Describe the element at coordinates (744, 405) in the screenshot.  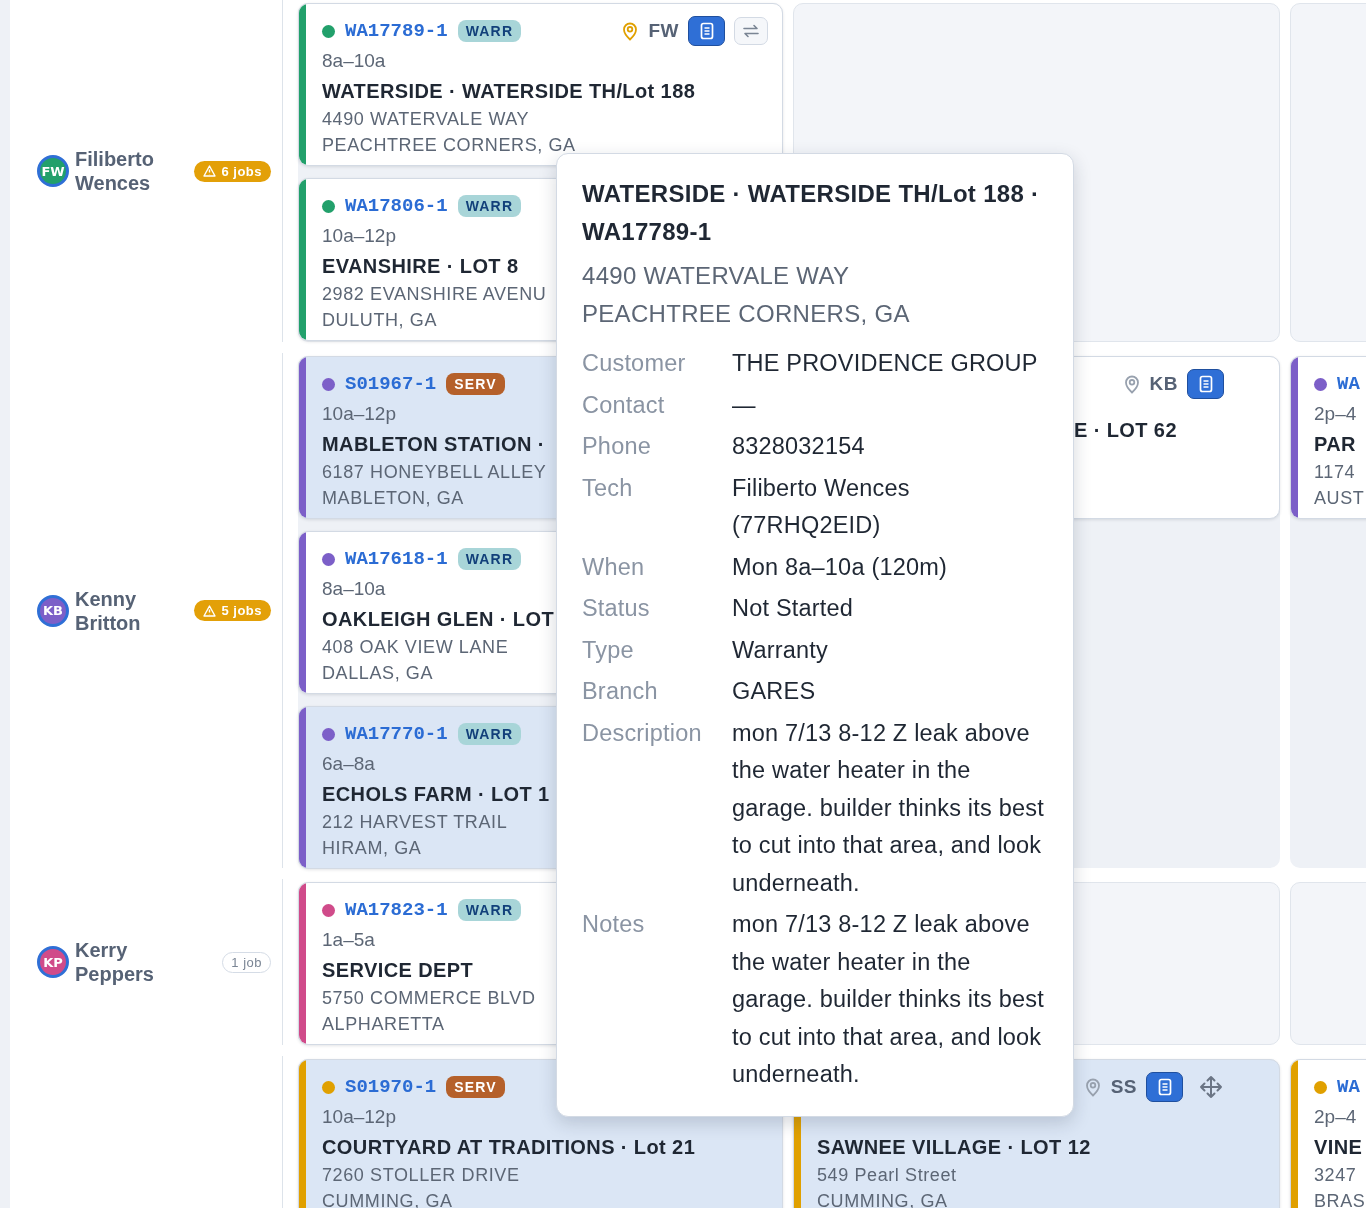
I see `field-value: —` at that location.